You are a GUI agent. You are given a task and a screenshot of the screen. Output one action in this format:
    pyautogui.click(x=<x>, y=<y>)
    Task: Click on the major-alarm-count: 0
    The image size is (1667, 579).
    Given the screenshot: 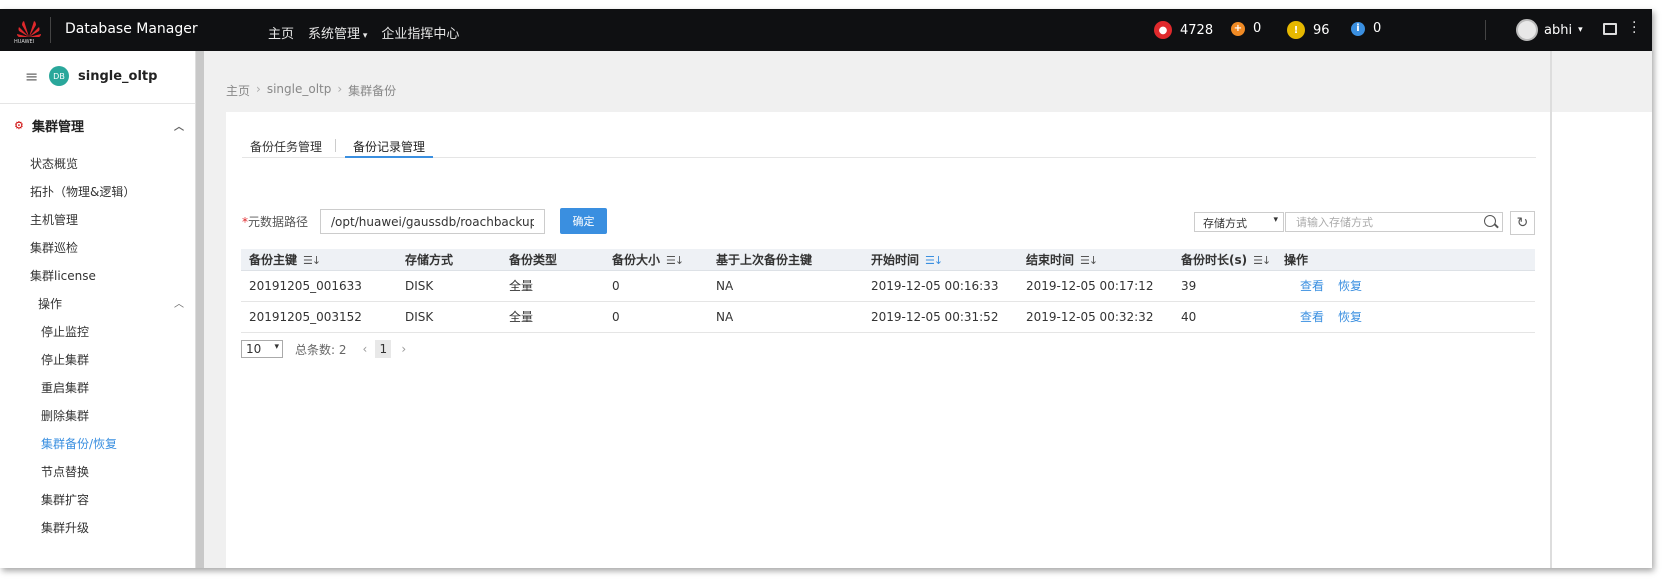 What is the action you would take?
    pyautogui.click(x=1257, y=28)
    